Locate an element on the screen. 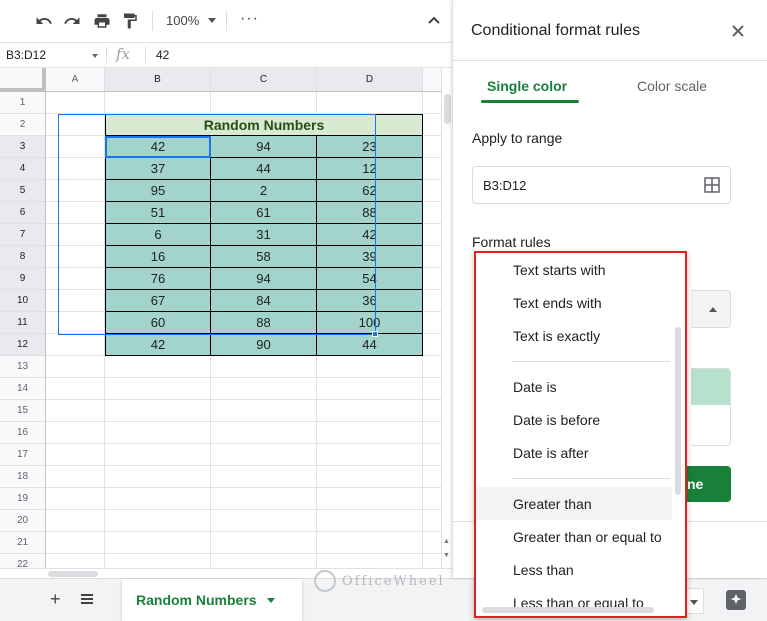 The height and width of the screenshot is (621, 767). add-sheet-button: + is located at coordinates (55, 599).